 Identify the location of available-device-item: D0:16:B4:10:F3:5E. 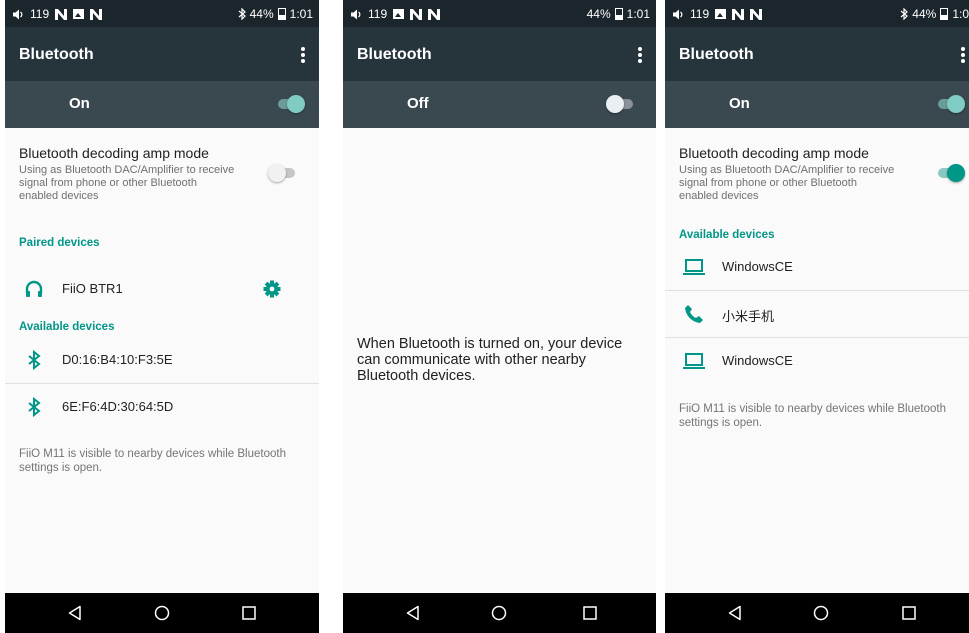
(162, 360).